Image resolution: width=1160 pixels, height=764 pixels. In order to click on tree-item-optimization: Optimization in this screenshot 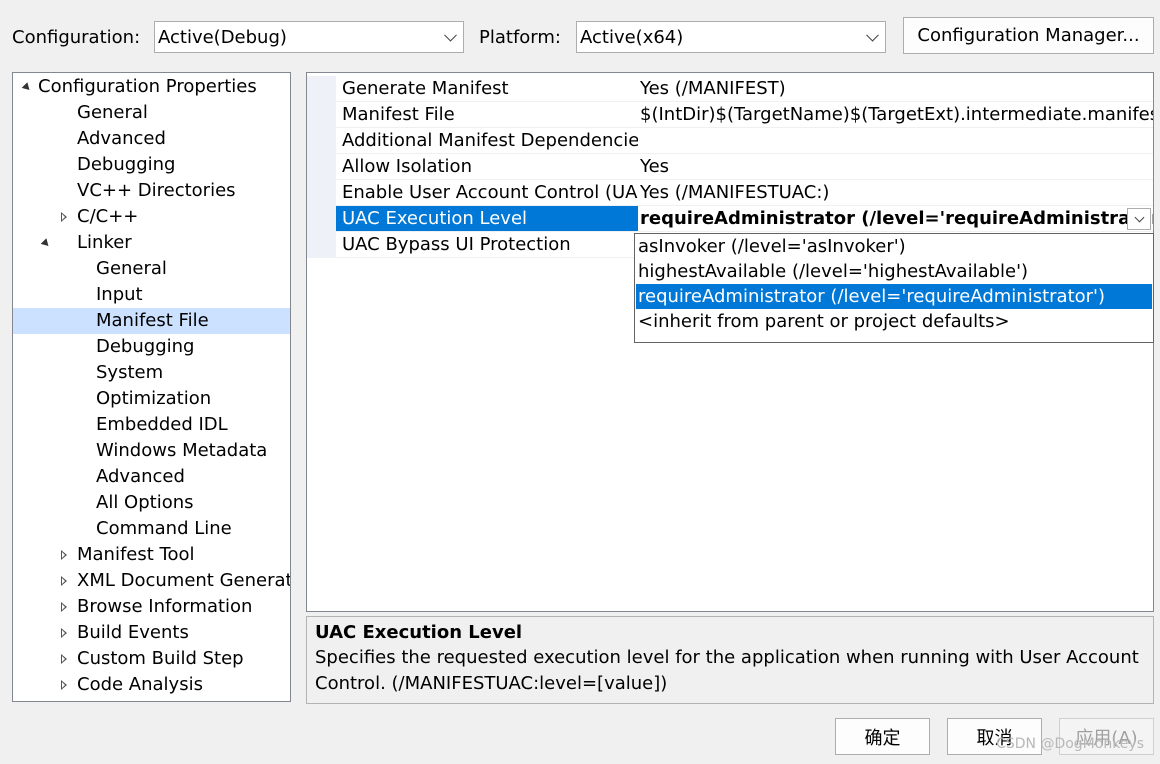, I will do `click(151, 399)`.